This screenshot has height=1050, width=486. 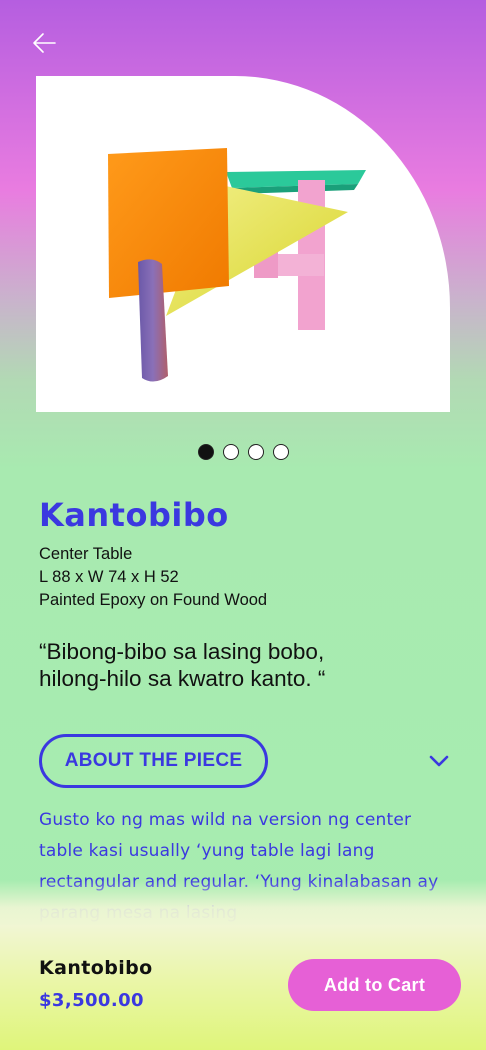 I want to click on chevron-down-icon, so click(x=439, y=761).